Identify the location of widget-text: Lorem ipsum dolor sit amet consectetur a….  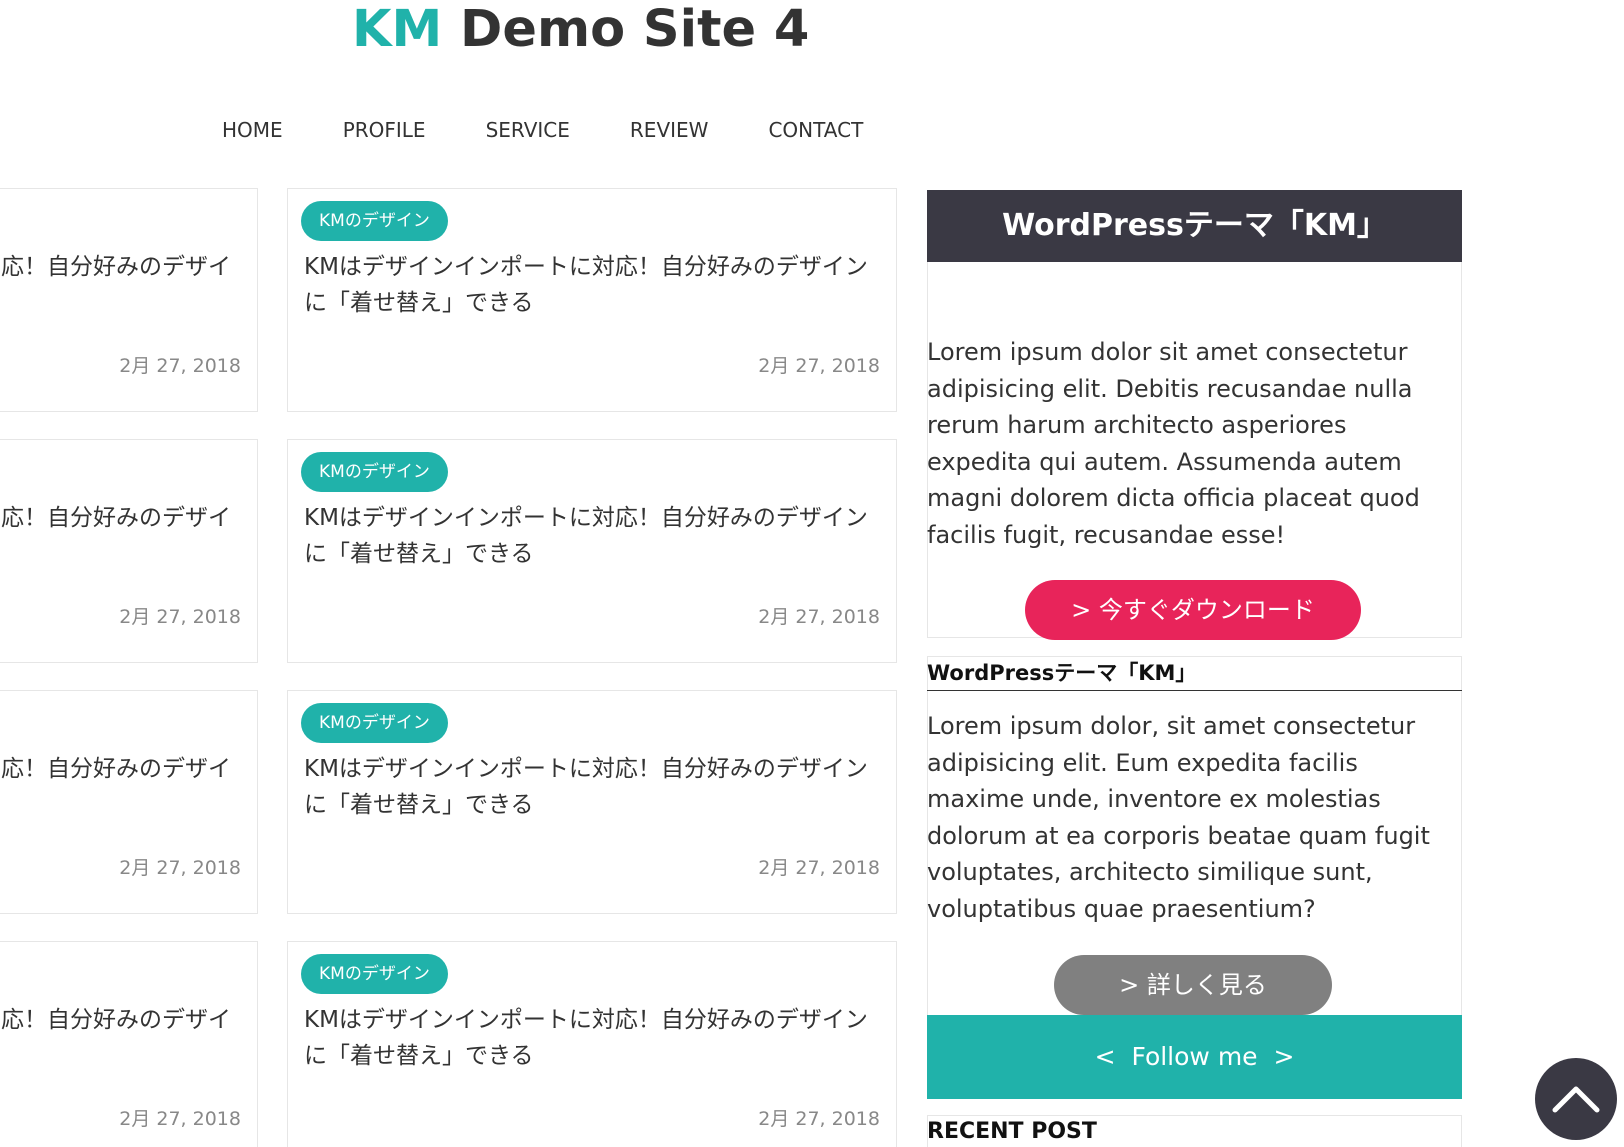
(1173, 443).